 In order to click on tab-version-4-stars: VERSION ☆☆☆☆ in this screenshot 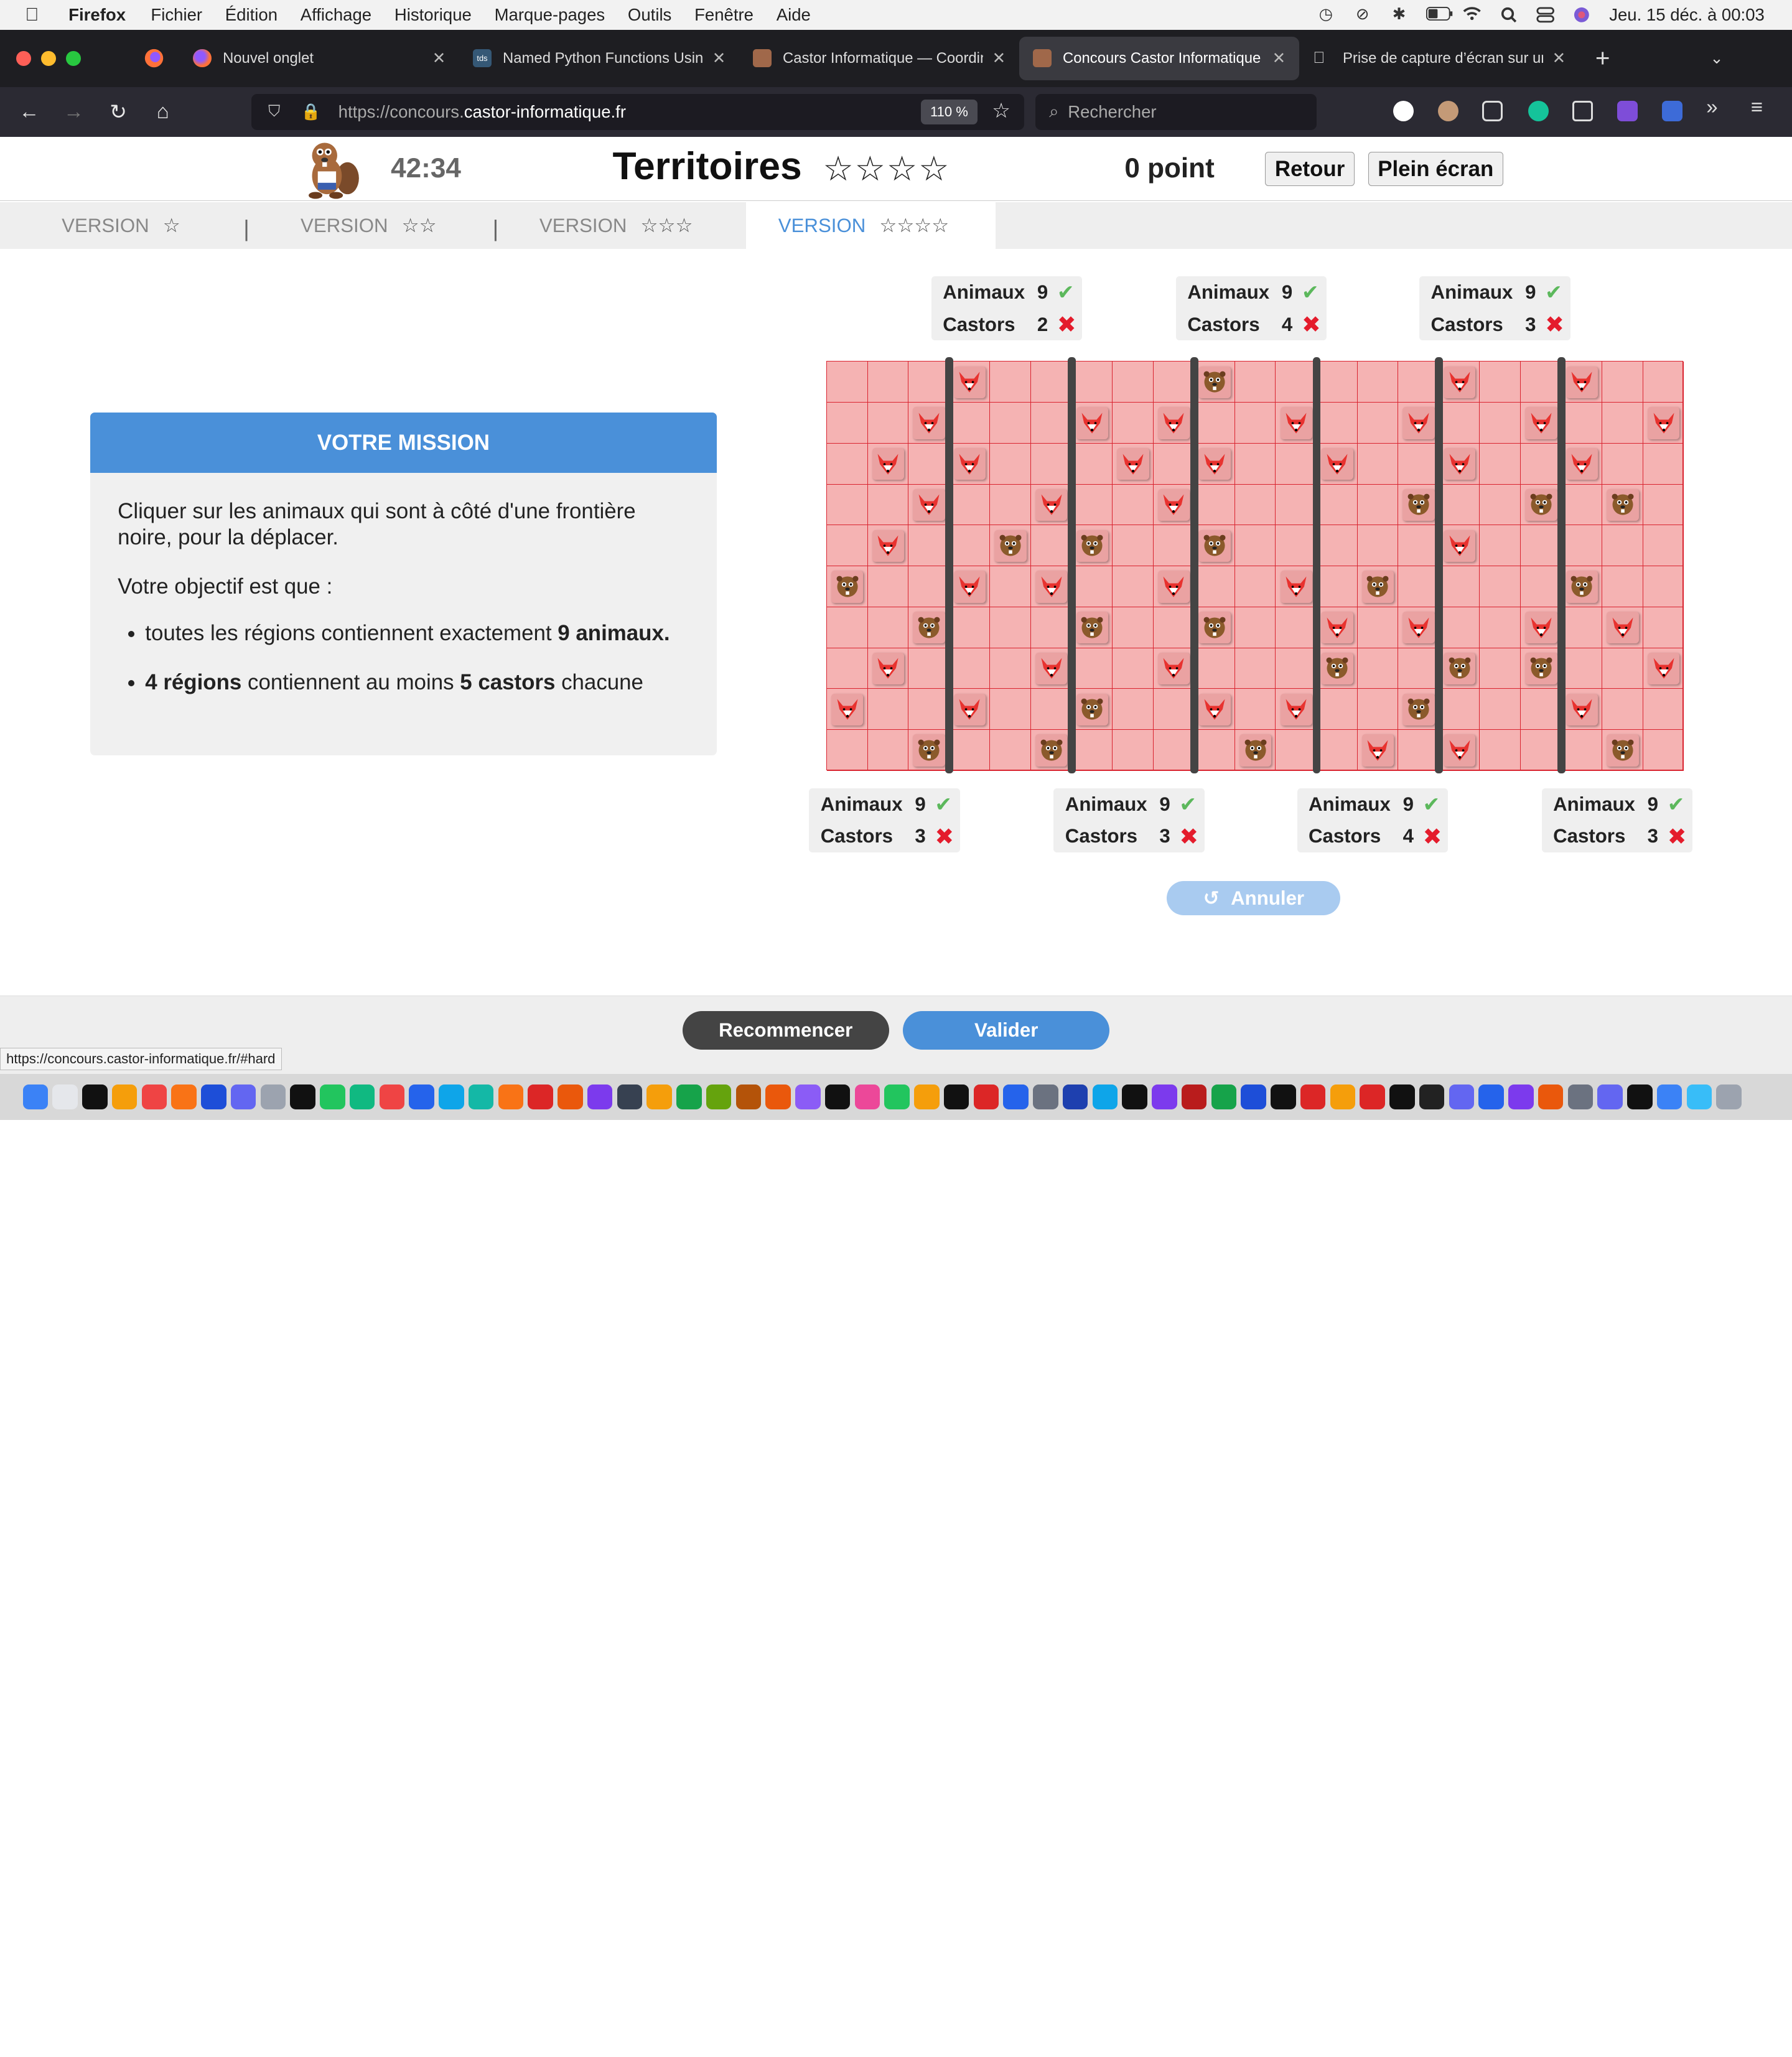, I will do `click(871, 226)`.